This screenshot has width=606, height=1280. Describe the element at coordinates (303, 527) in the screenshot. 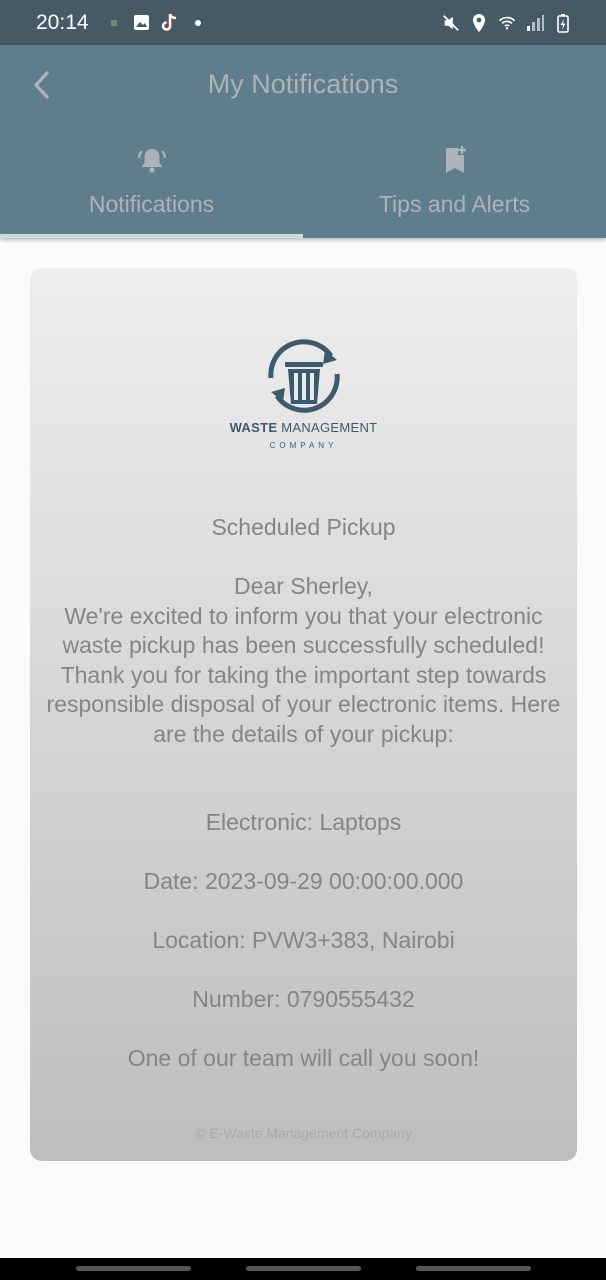

I see `notification-title: Scheduled Pickup` at that location.